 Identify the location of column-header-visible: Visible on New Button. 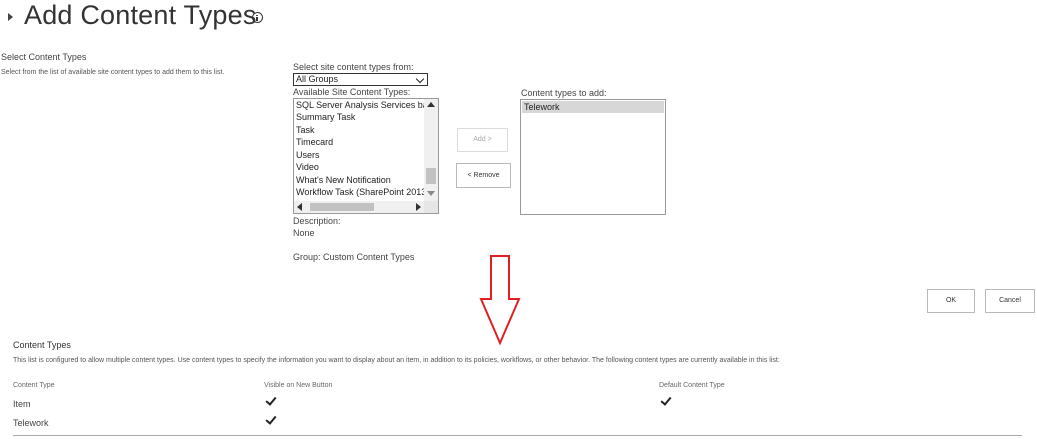
(298, 385).